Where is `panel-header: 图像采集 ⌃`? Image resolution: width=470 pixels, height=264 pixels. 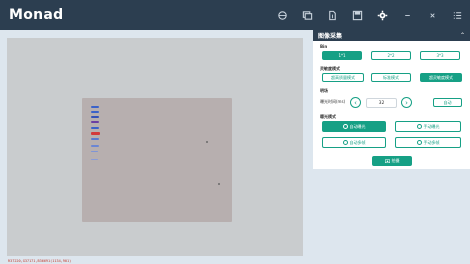
panel-header: 图像采集 ⌃ is located at coordinates (391, 35).